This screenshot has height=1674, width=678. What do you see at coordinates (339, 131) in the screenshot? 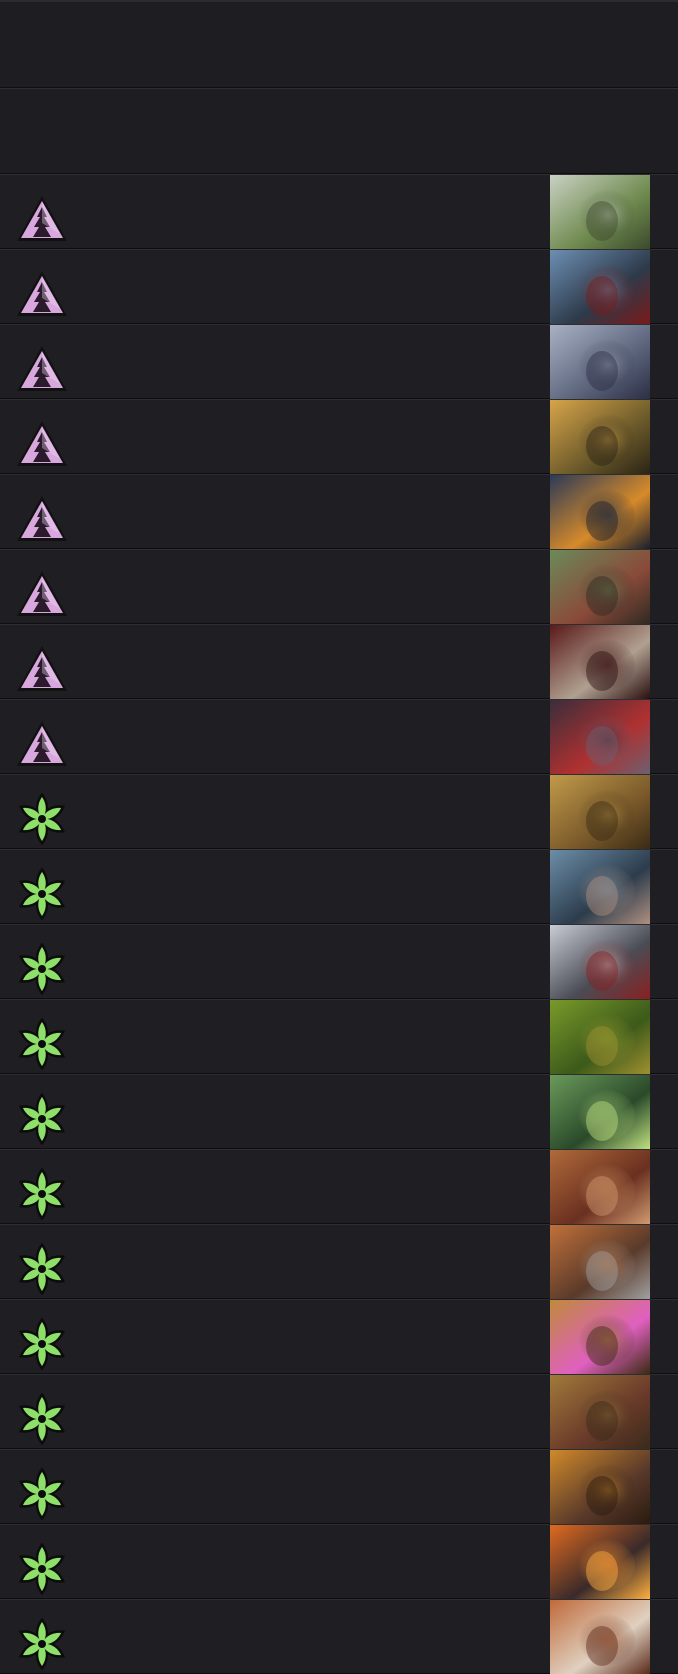
I see `header-bar-secondary` at bounding box center [339, 131].